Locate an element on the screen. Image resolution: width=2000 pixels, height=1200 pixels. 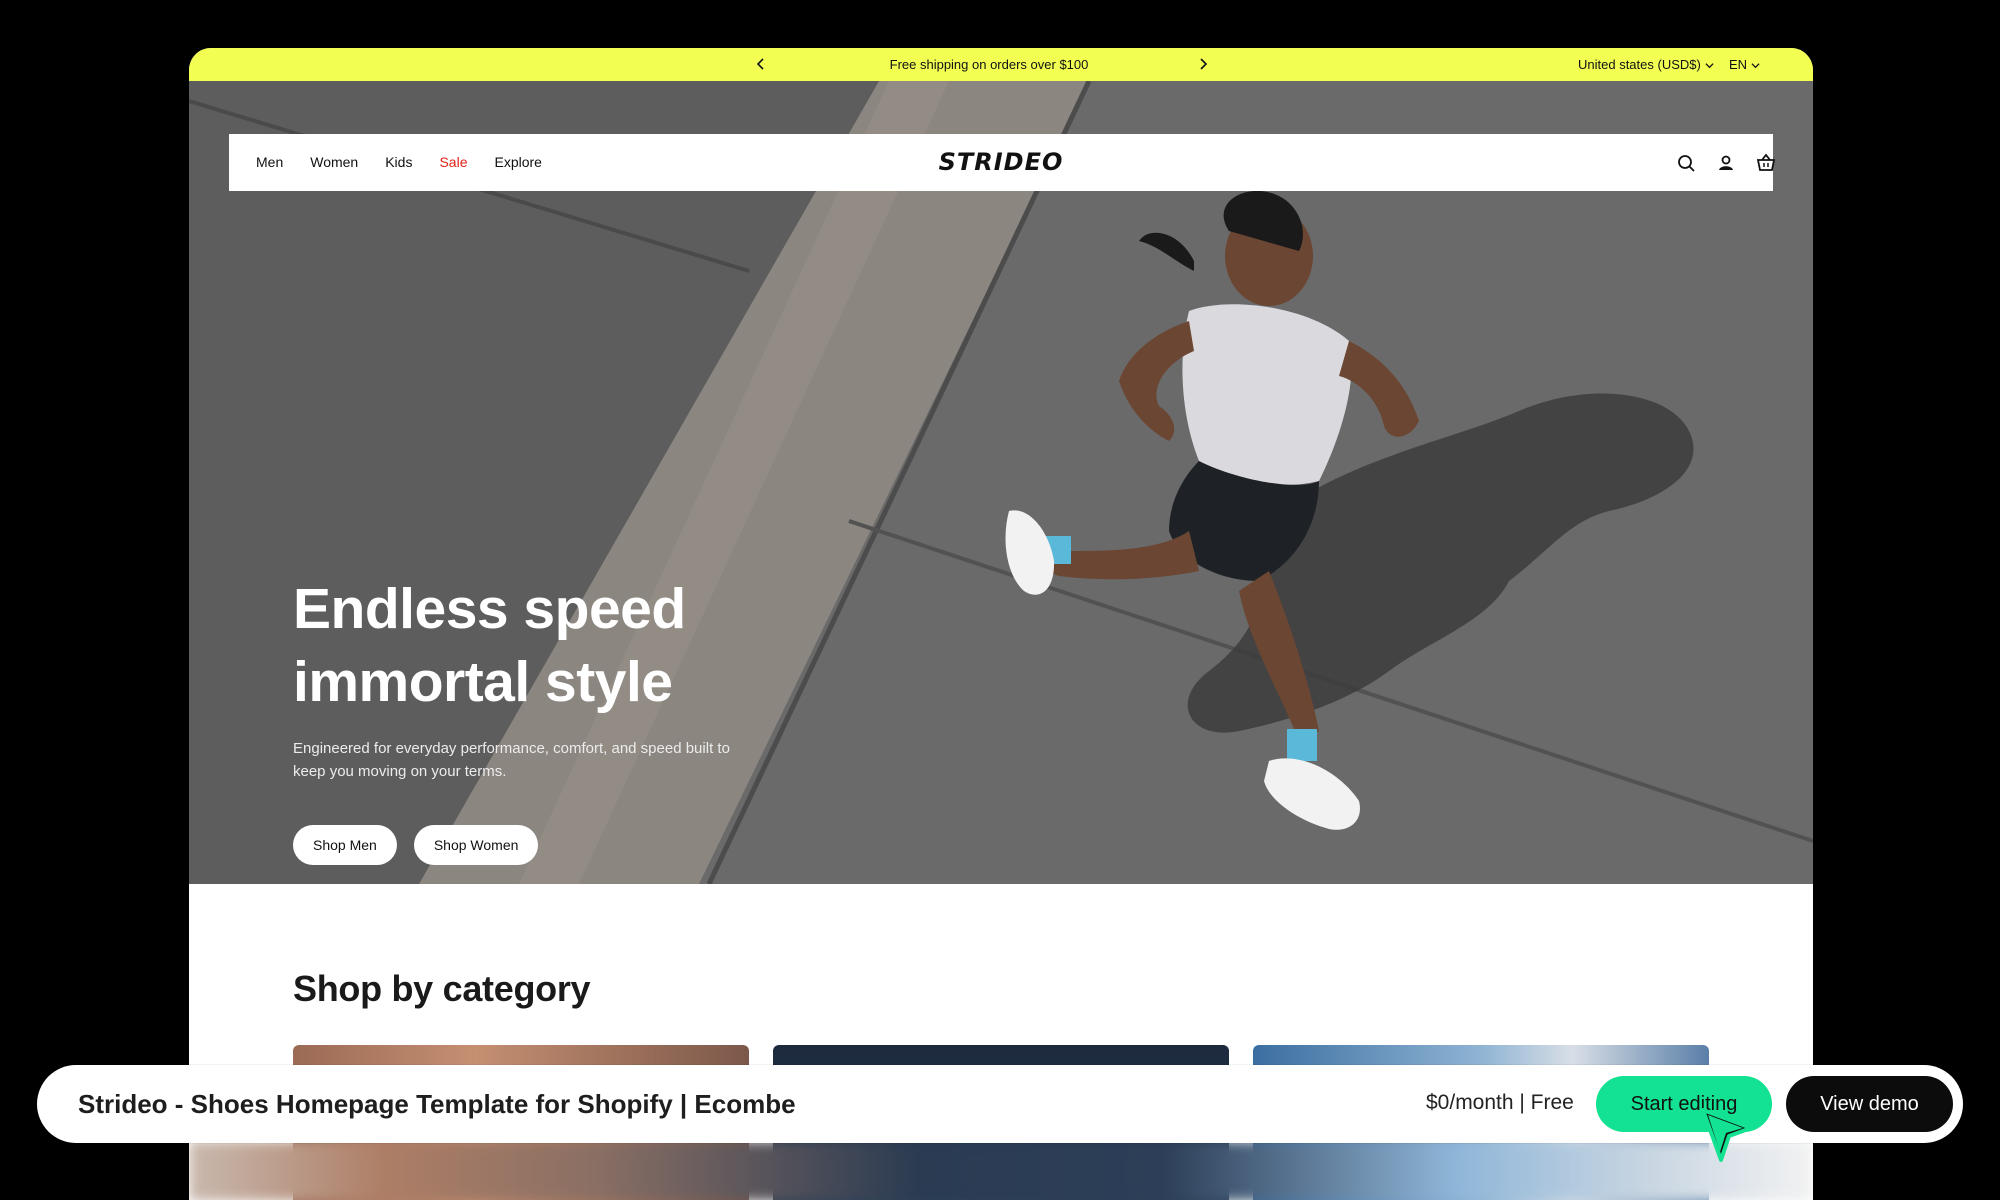
language-label: EN is located at coordinates (1738, 64).